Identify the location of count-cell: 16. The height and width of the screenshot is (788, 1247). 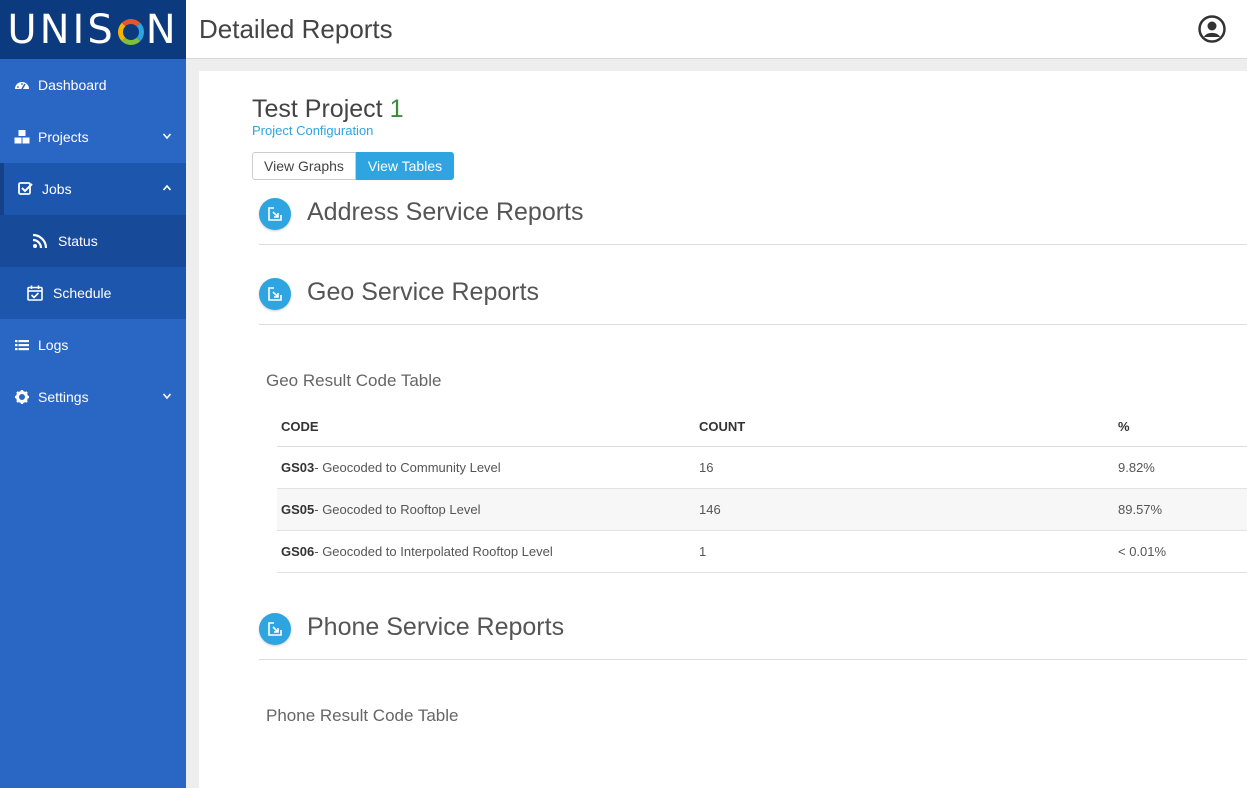
(904, 467).